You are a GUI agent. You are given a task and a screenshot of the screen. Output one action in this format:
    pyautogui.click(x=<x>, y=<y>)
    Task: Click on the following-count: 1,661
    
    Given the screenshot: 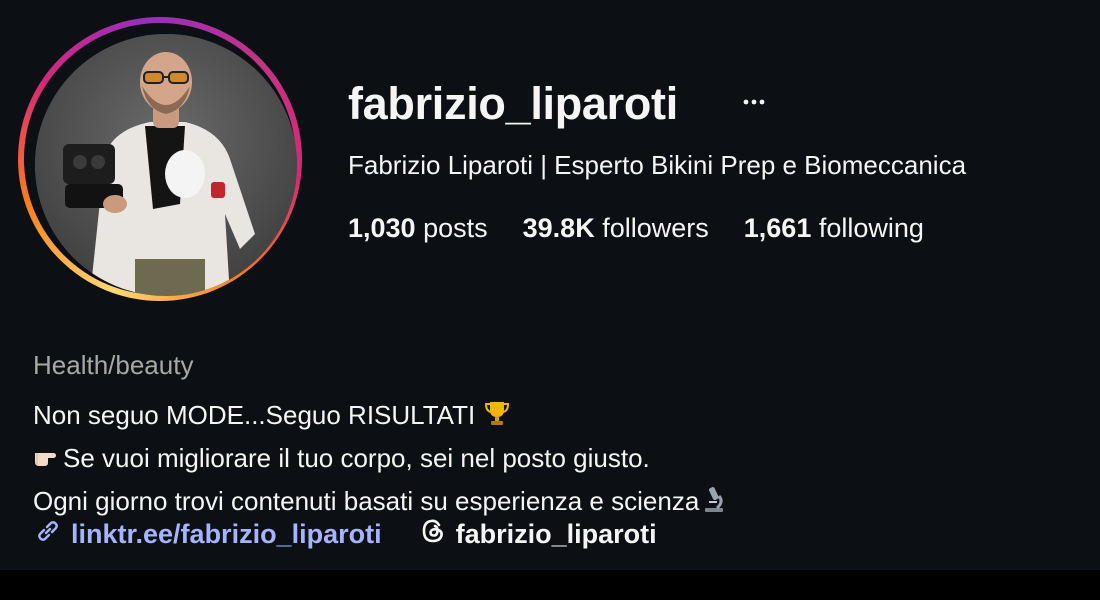 What is the action you would take?
    pyautogui.click(x=777, y=228)
    